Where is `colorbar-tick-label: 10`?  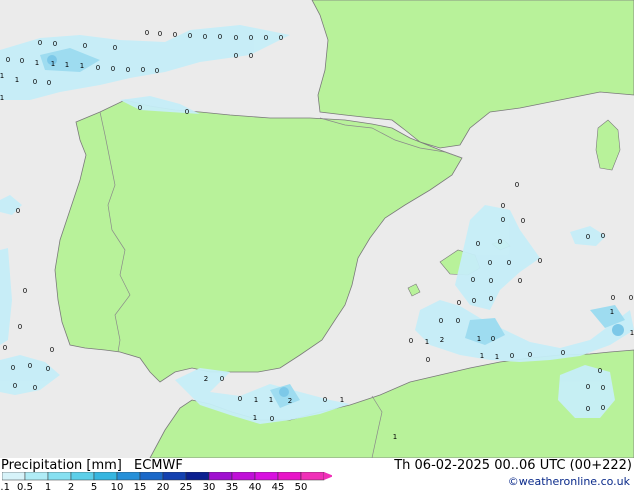
colorbar-tick-label: 10 is located at coordinates (117, 487).